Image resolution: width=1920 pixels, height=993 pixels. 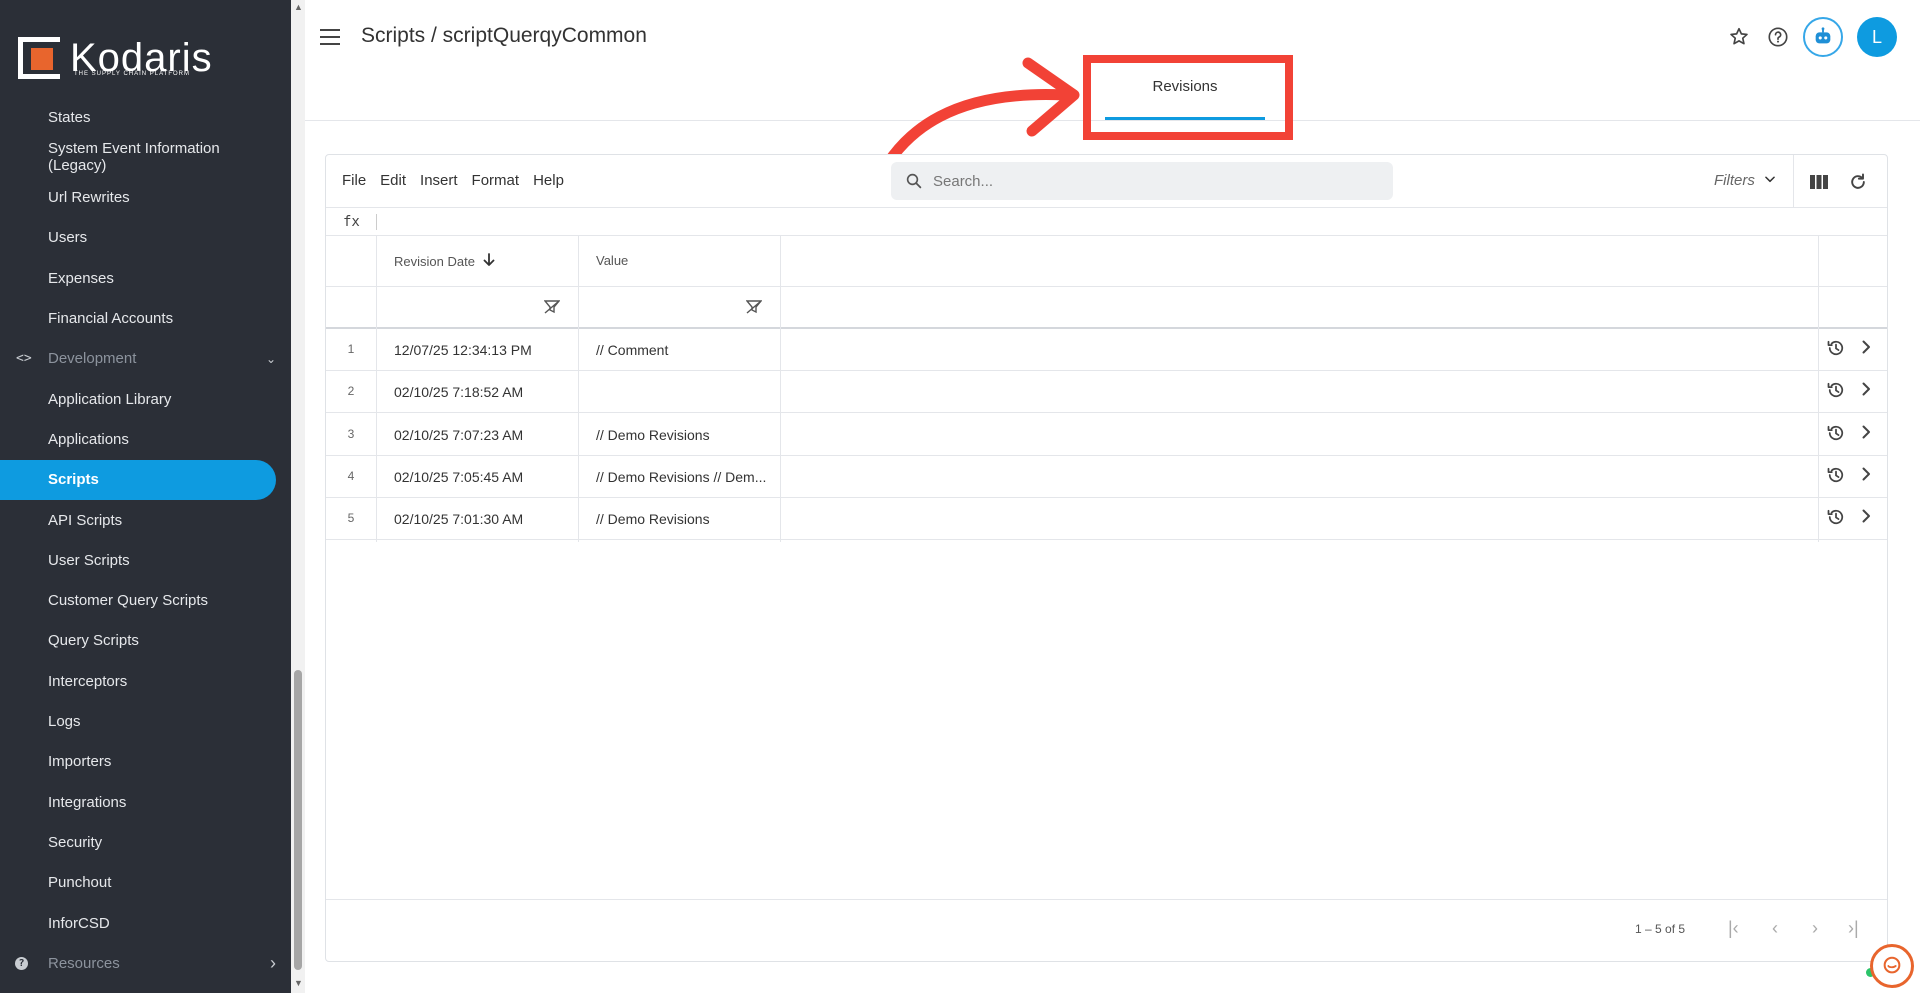 I want to click on sidebar-item-applications: Applications, so click(x=138, y=439).